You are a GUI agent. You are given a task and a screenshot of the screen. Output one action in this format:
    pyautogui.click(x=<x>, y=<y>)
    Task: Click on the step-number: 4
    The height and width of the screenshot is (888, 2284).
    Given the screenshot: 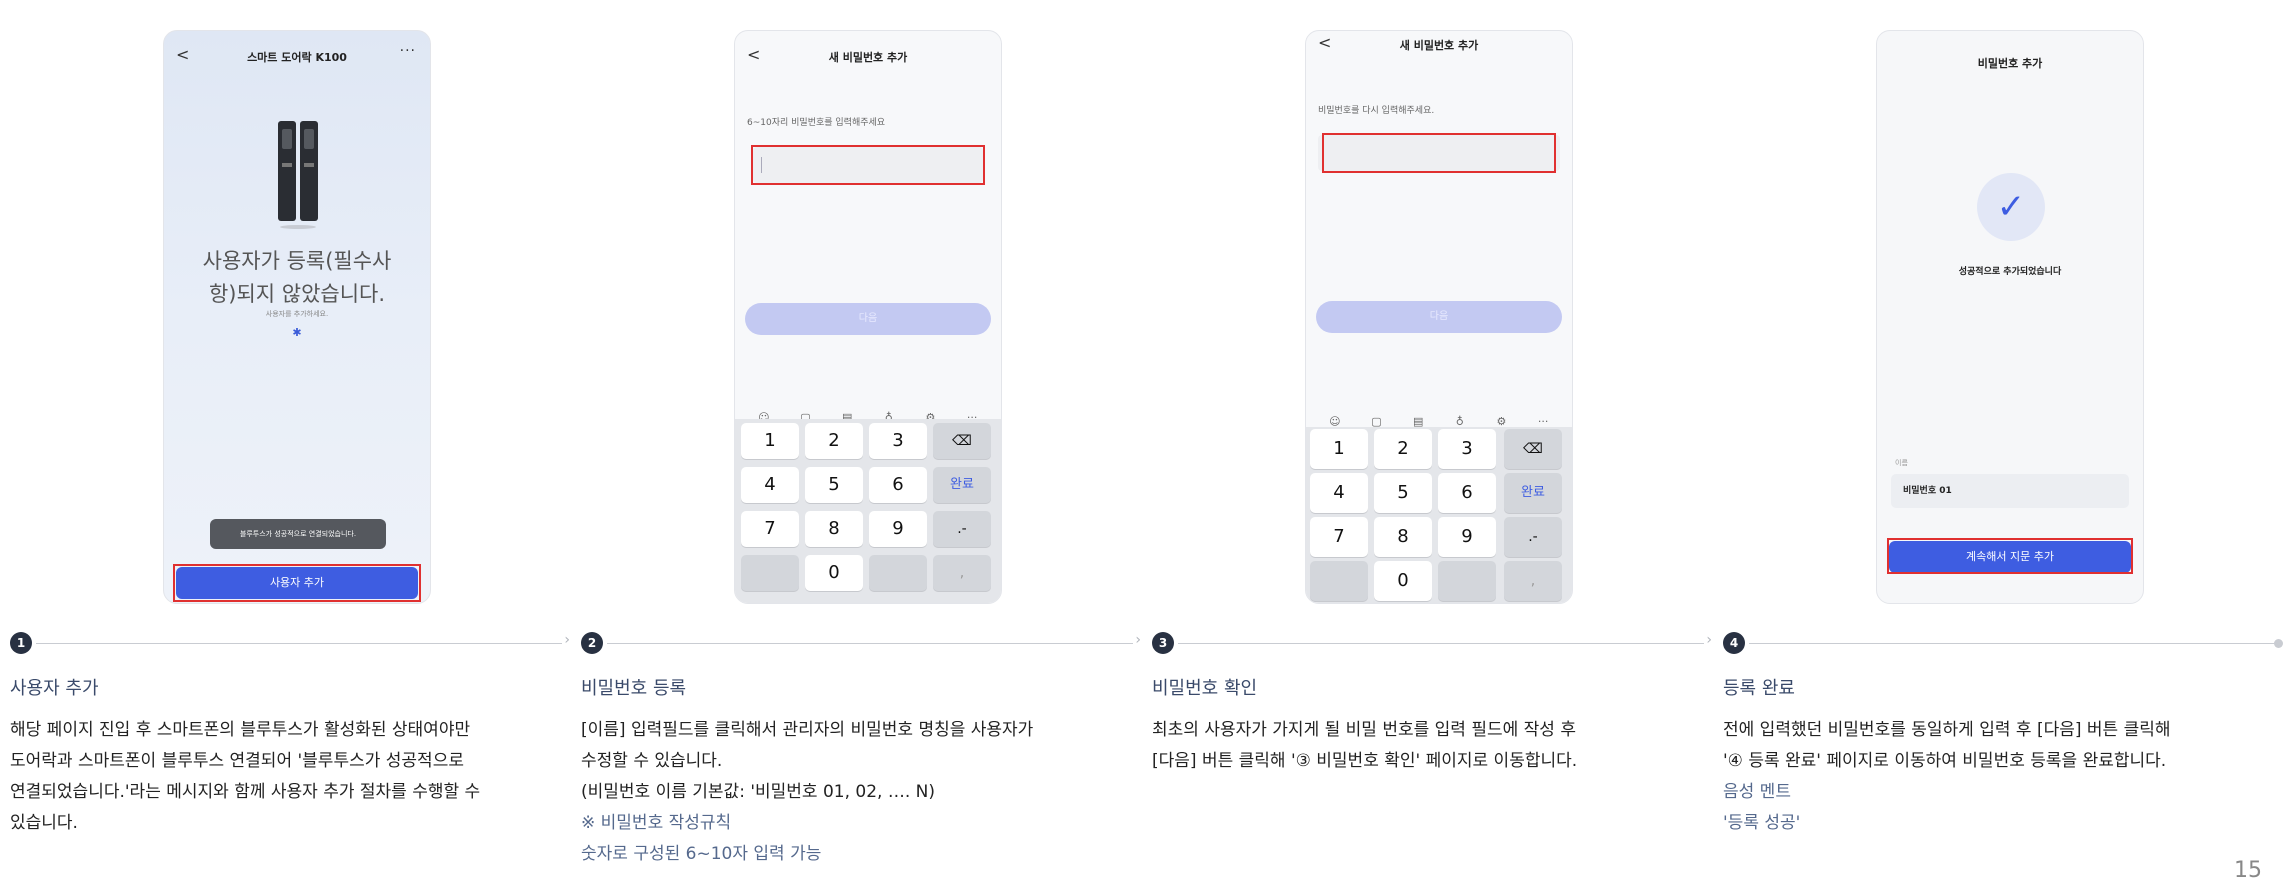 What is the action you would take?
    pyautogui.click(x=1734, y=643)
    